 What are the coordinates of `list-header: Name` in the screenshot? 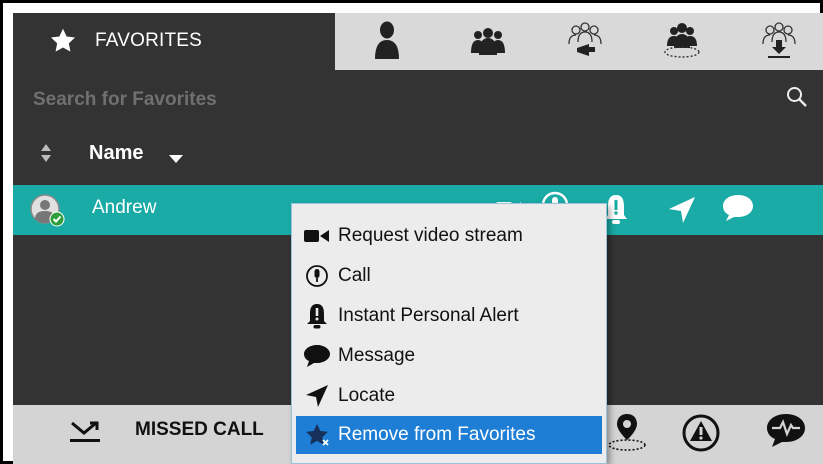 It's located at (418, 154).